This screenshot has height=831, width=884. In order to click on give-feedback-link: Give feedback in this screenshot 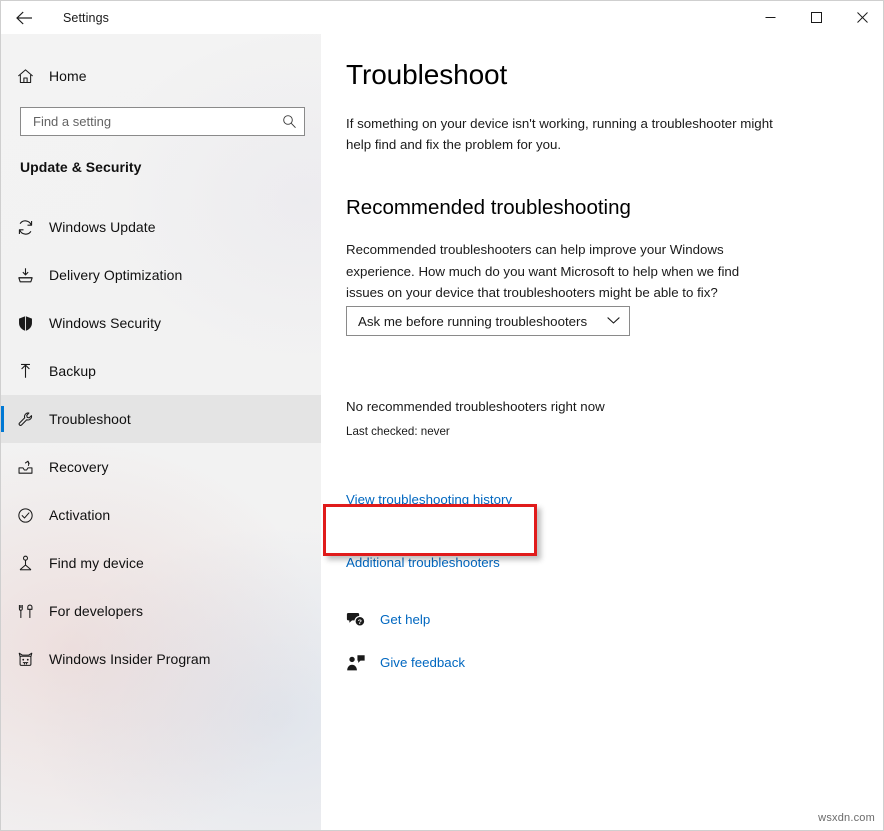, I will do `click(422, 662)`.